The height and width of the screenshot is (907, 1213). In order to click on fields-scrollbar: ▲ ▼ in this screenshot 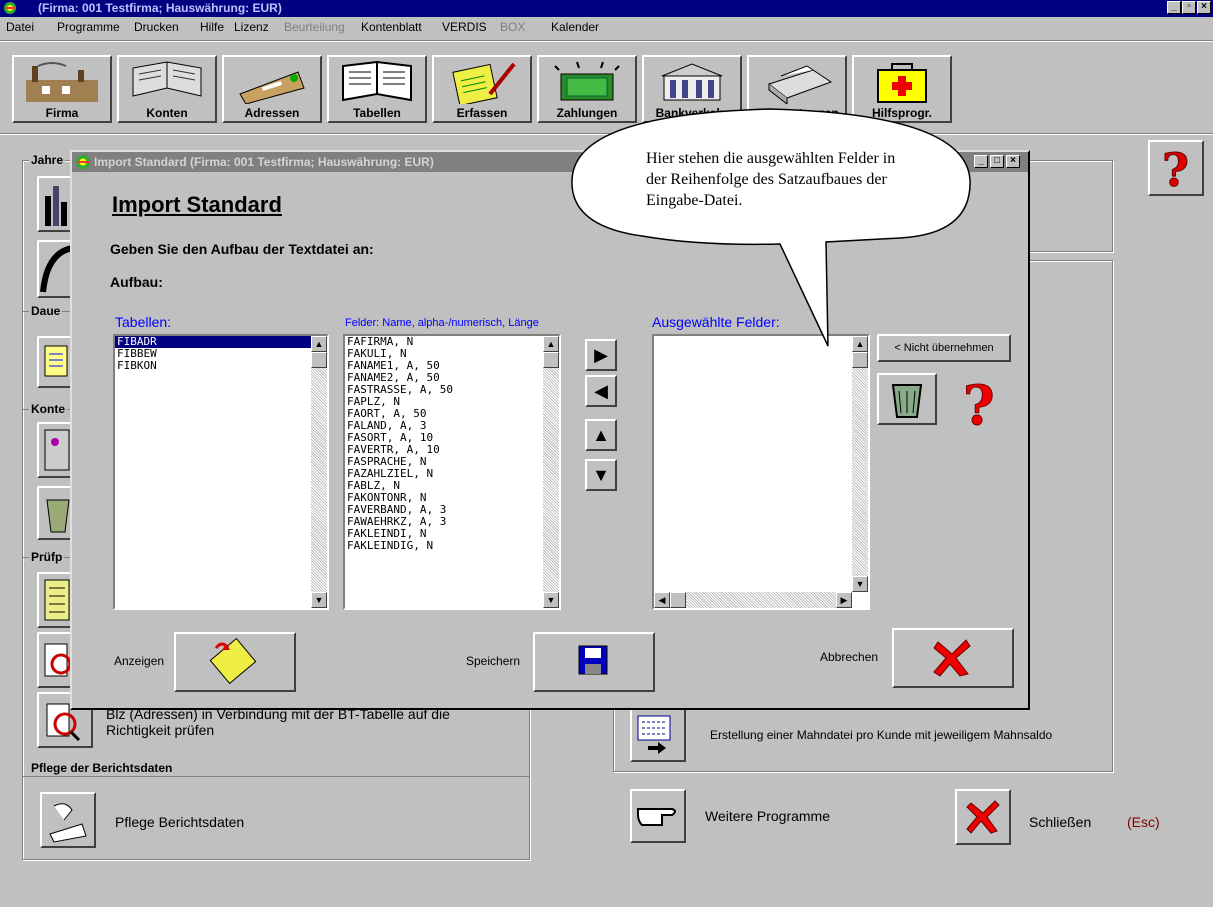, I will do `click(551, 472)`.